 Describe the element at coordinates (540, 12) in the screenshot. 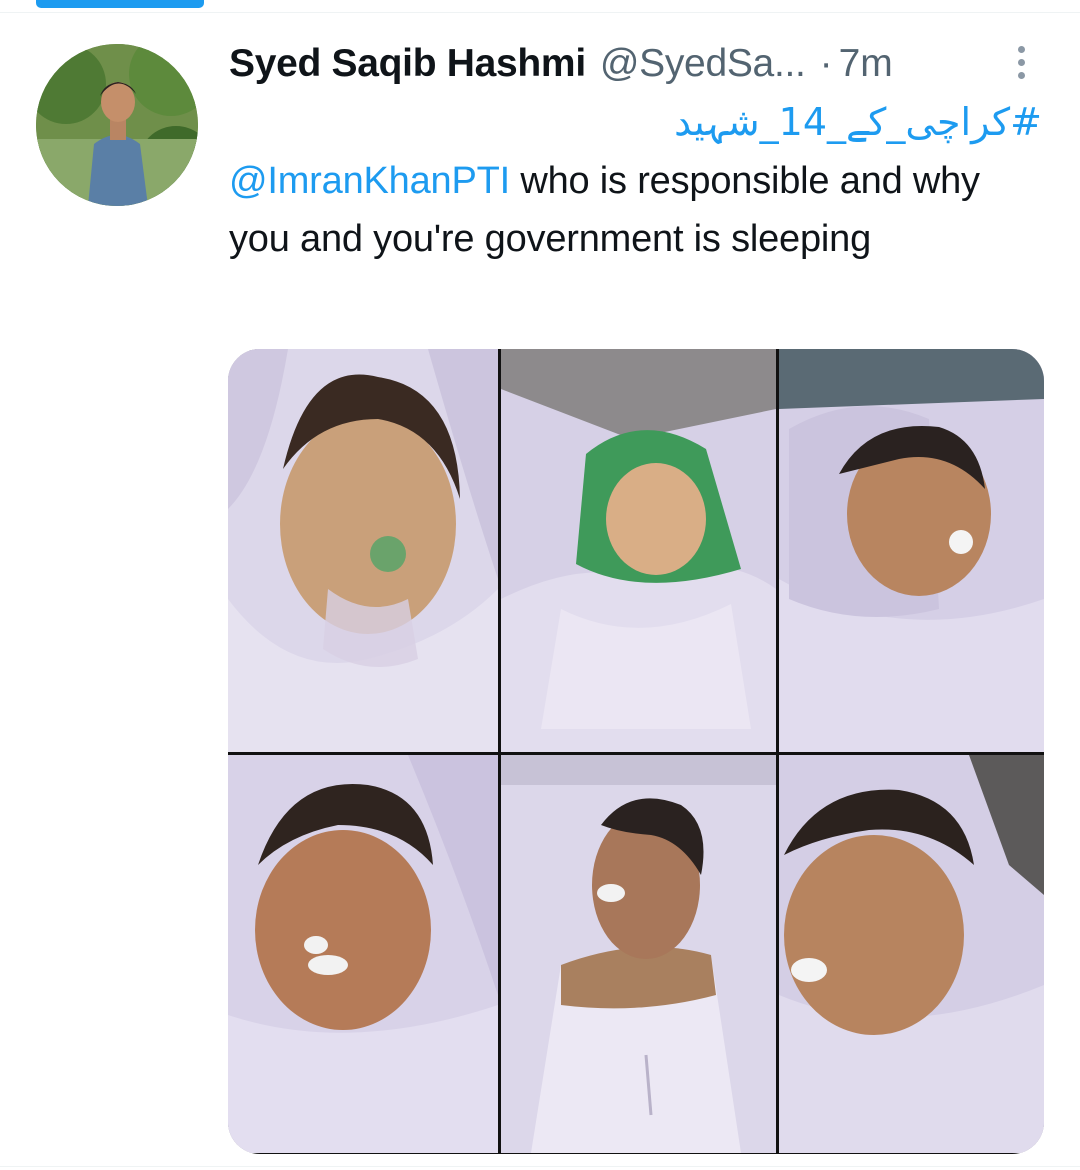

I see `top-divider` at that location.